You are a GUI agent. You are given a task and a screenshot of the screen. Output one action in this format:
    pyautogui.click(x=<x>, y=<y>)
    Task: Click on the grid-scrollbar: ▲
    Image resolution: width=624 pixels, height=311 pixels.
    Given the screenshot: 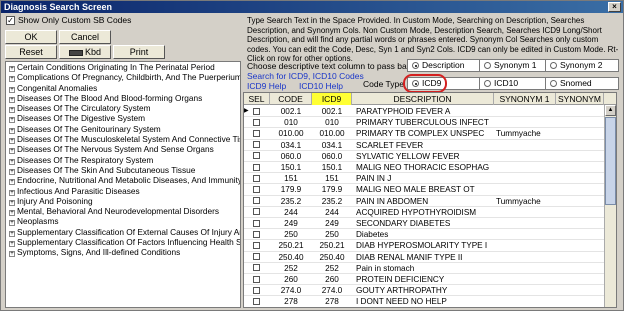 What is the action you would take?
    pyautogui.click(x=610, y=206)
    